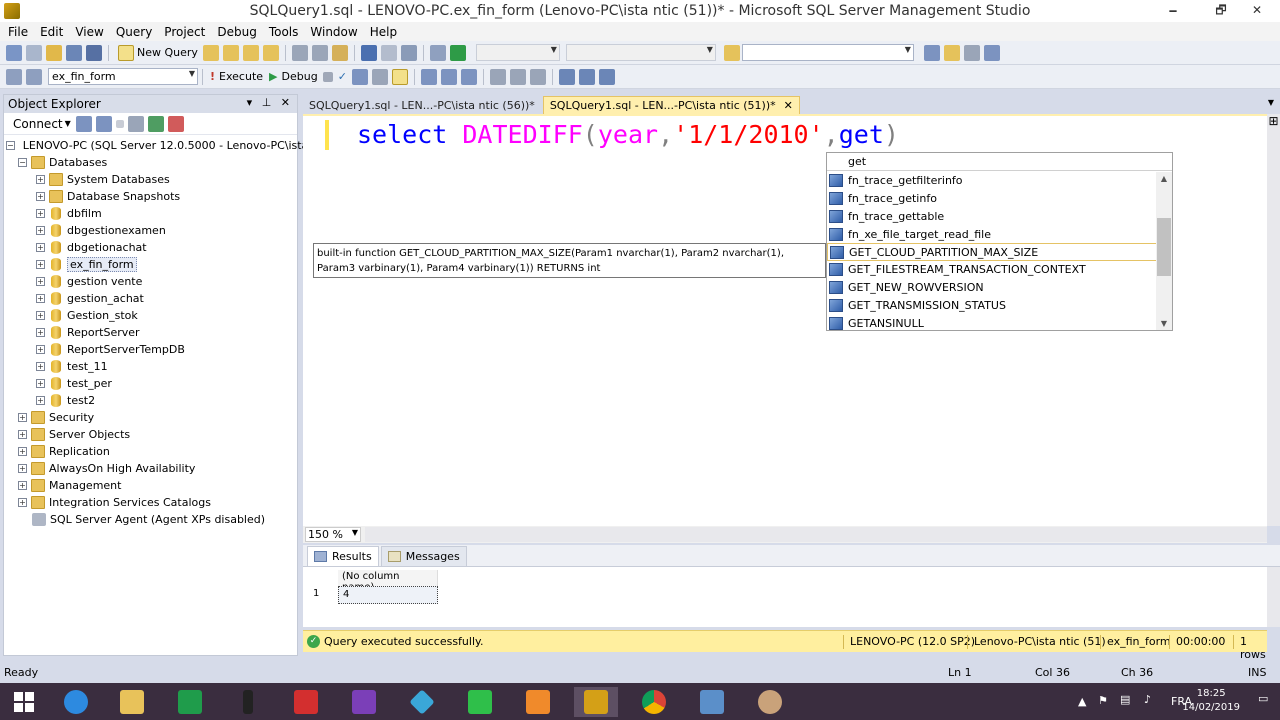 This screenshot has height=720, width=1280. Describe the element at coordinates (236, 32) in the screenshot. I see `menu-debug: Debug` at that location.